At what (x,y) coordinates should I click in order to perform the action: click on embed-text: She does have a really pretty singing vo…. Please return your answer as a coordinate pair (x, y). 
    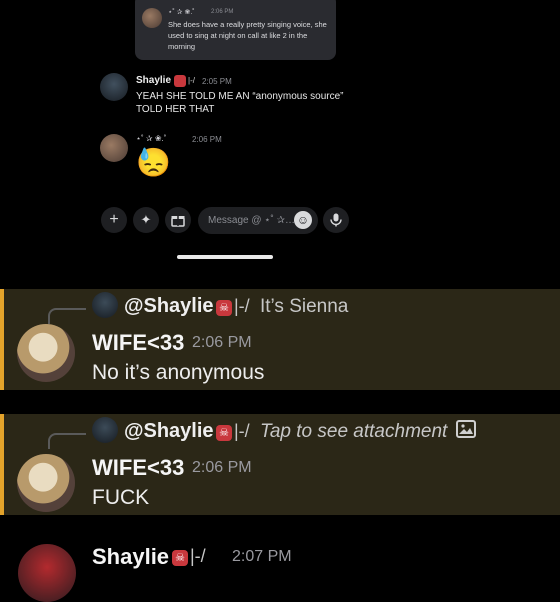
    Looking at the image, I should click on (247, 35).